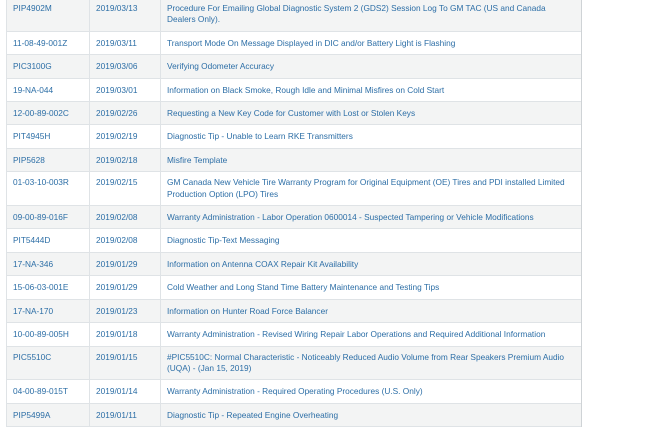 Image resolution: width=650 pixels, height=427 pixels. I want to click on bulletin-number-cell: 09-00-89-016F, so click(48, 217).